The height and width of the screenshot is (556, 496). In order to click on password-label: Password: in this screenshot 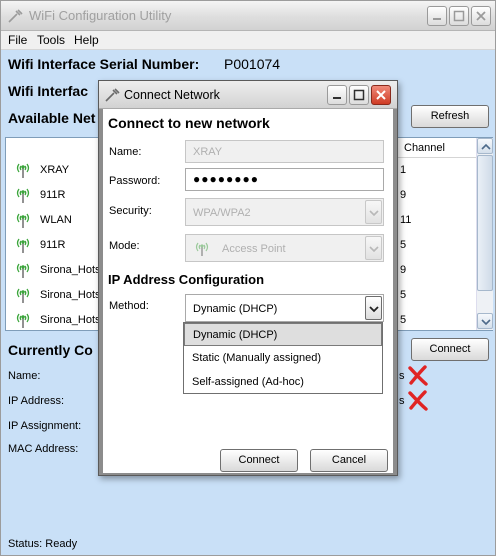, I will do `click(135, 181)`.